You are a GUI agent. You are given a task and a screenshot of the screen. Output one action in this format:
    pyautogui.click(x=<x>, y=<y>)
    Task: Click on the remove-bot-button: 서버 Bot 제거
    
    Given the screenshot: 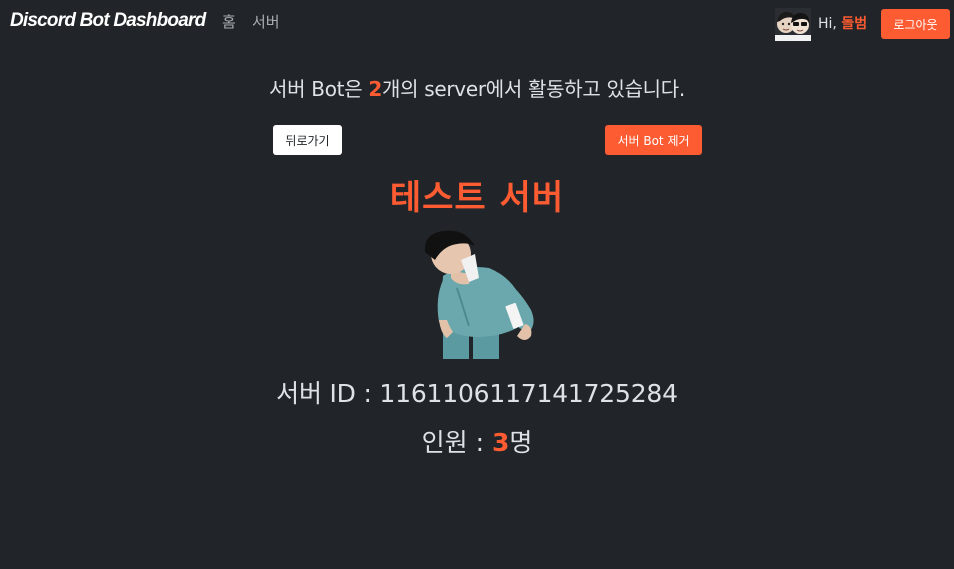 What is the action you would take?
    pyautogui.click(x=653, y=140)
    